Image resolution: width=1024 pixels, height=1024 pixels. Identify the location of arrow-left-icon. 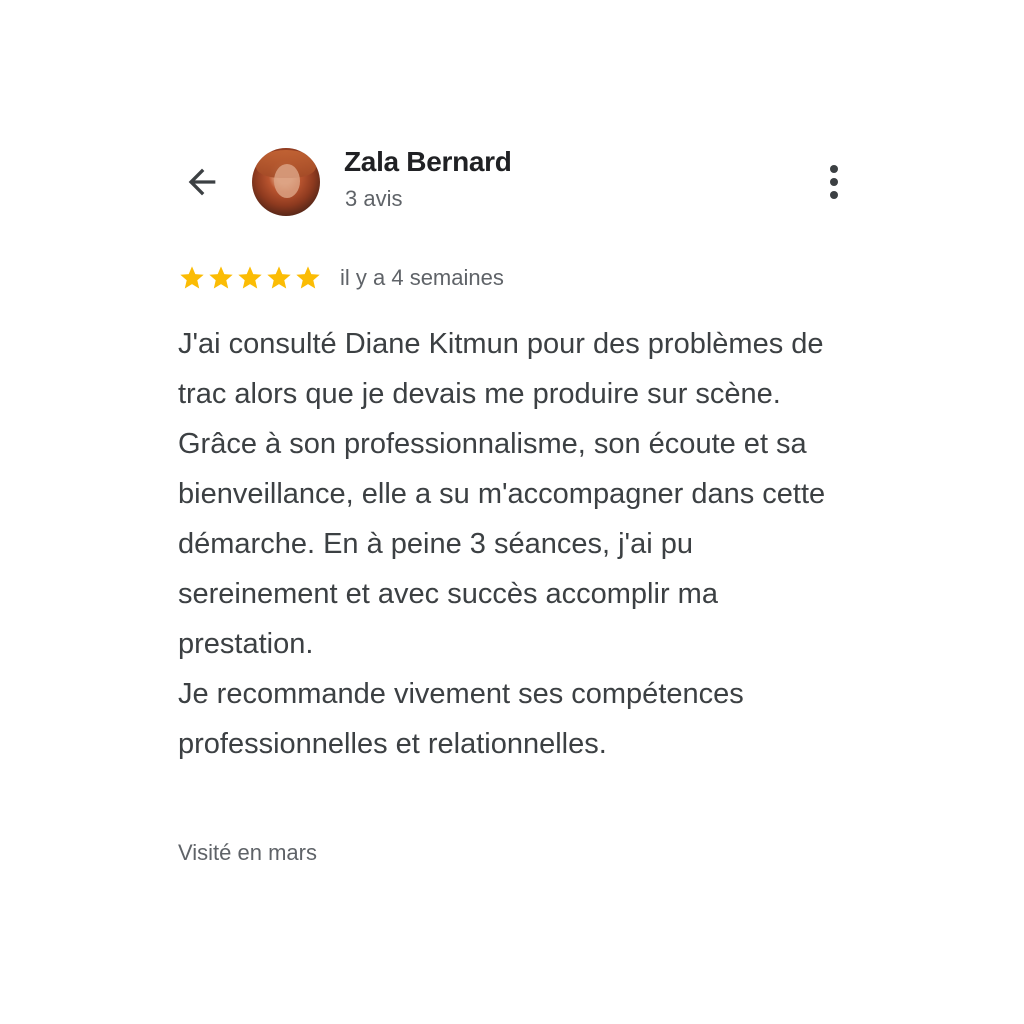
(202, 182).